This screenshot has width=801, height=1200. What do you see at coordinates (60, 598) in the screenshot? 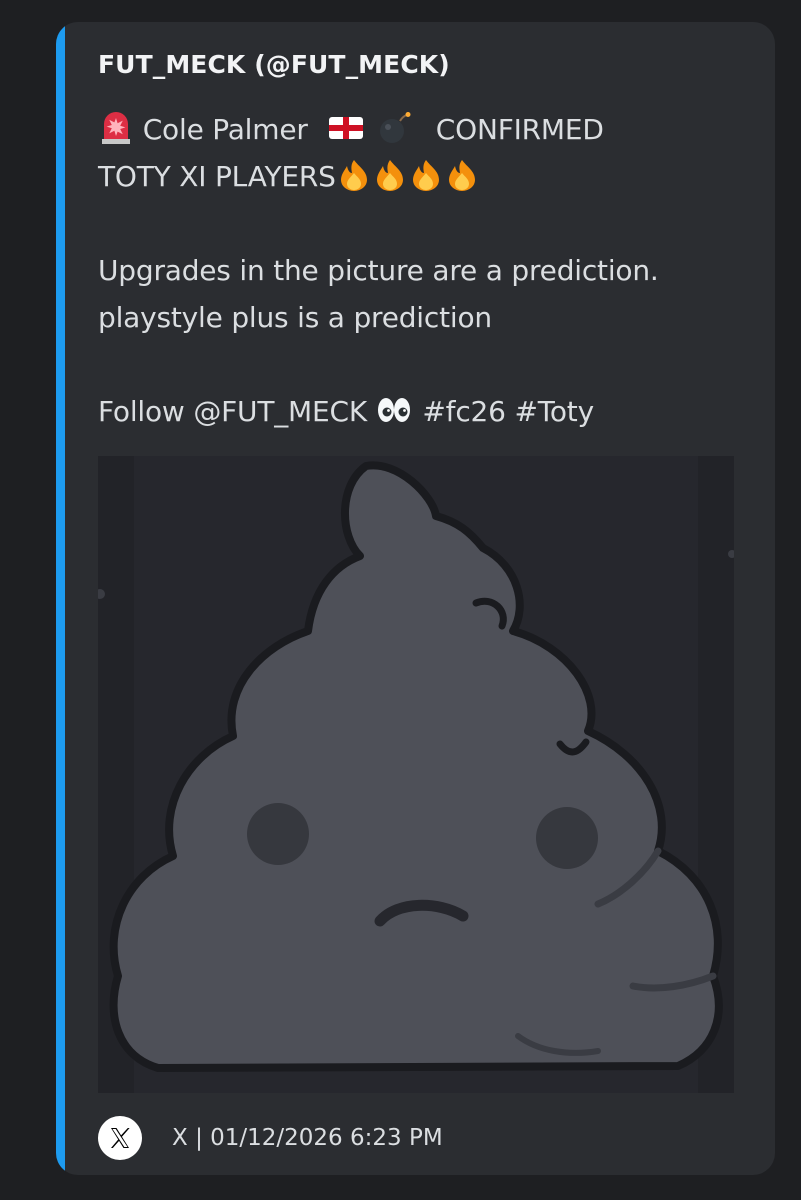
I see `embed-accent-bar` at bounding box center [60, 598].